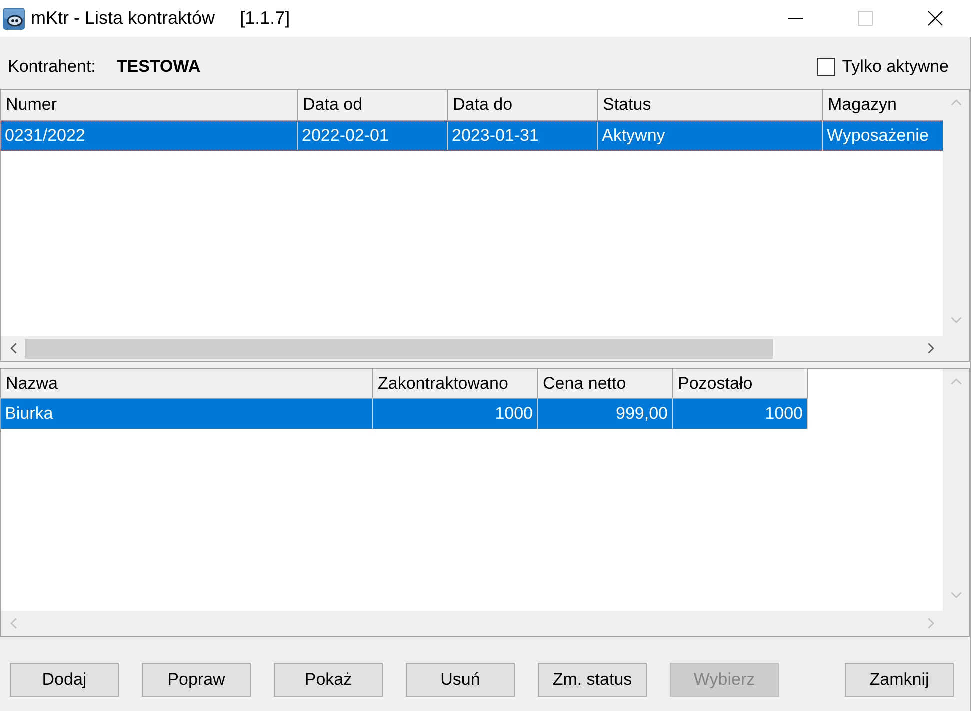 This screenshot has height=711, width=971. I want to click on column-header: Data od, so click(373, 105).